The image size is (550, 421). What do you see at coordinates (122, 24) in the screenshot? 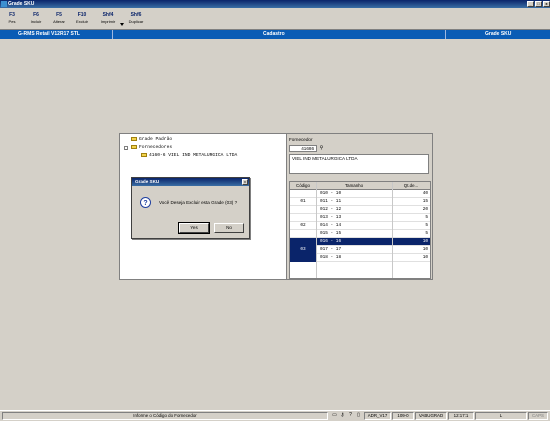
I see `print-dropdown-icon` at bounding box center [122, 24].